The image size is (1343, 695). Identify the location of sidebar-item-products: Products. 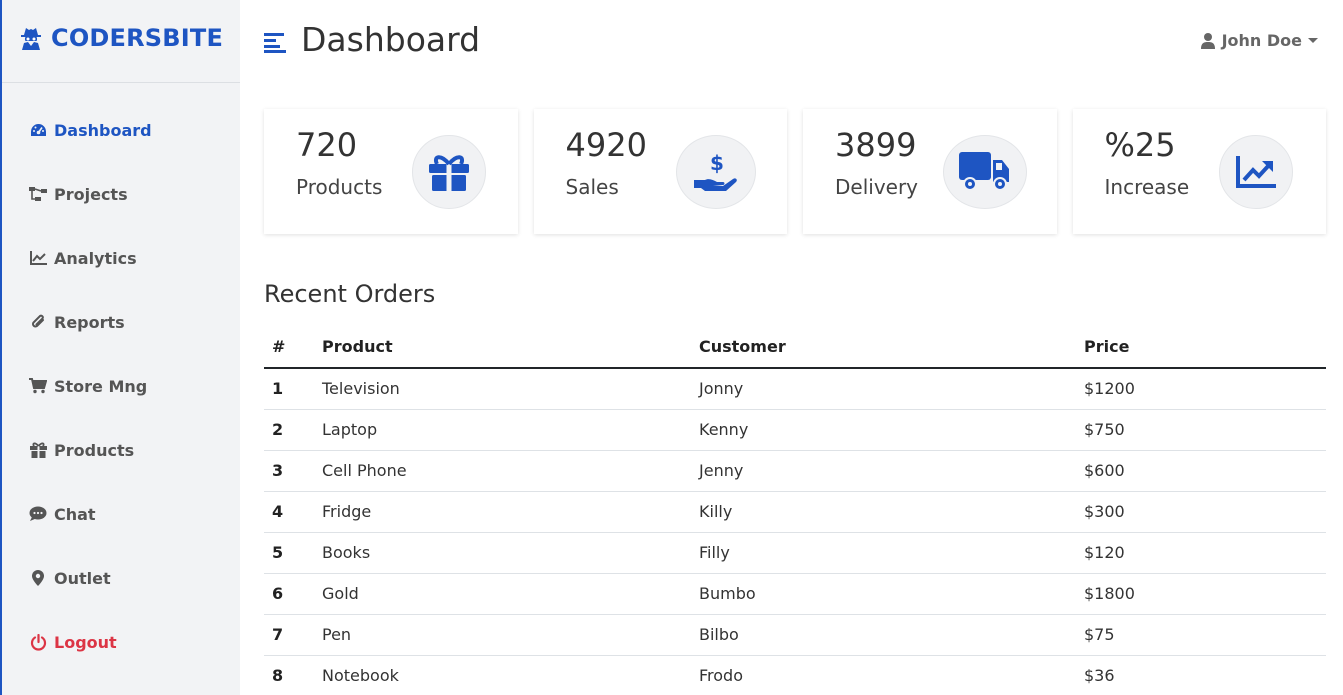
(121, 450).